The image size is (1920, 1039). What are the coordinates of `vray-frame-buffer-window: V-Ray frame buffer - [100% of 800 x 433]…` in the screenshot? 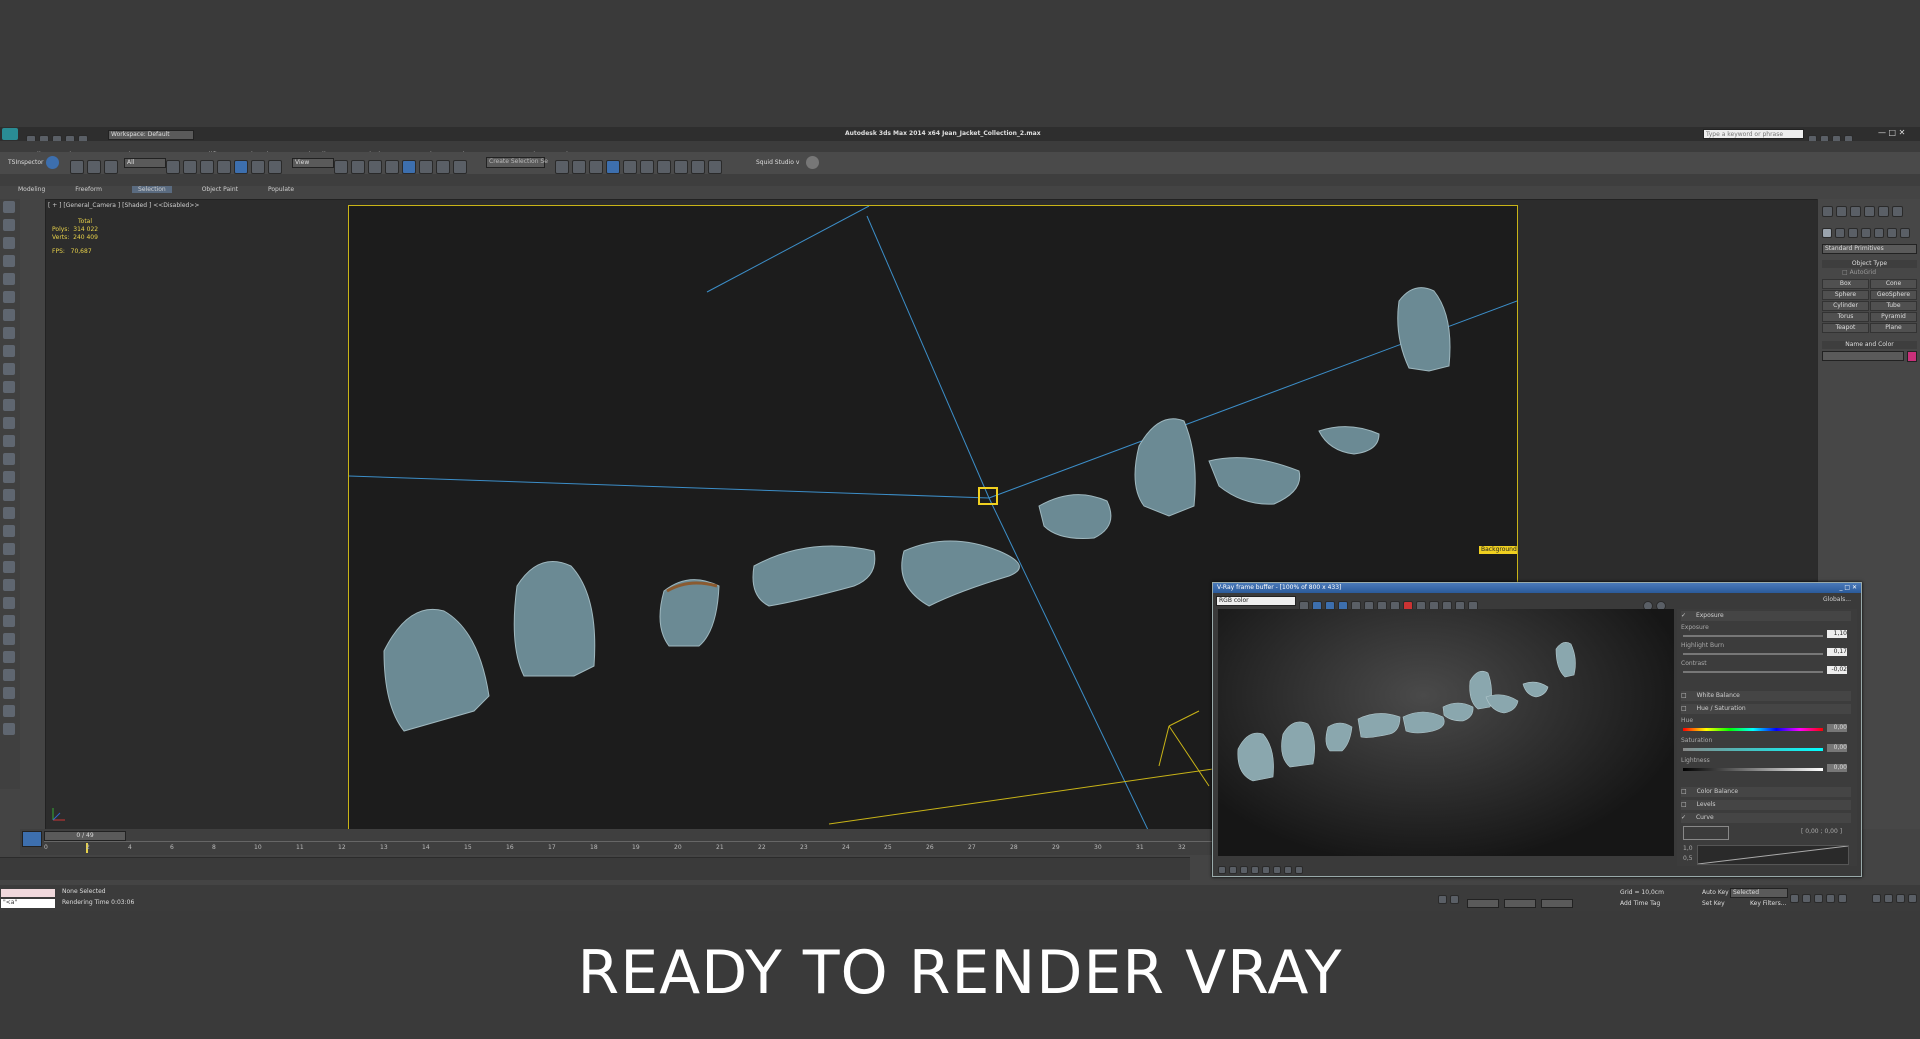 It's located at (1537, 729).